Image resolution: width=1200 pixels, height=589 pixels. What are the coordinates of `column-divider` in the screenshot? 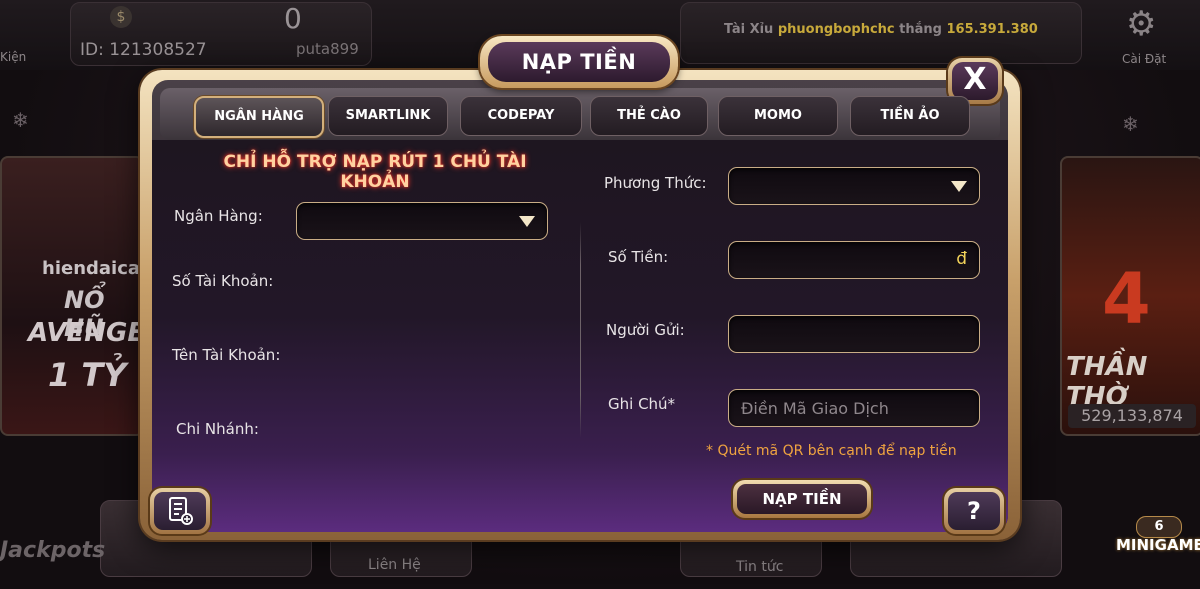 It's located at (580, 330).